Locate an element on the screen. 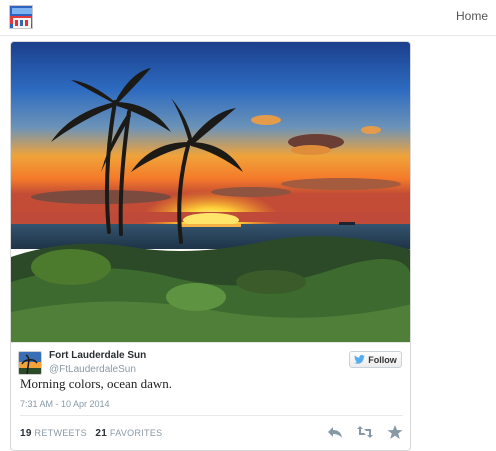  author-avatar is located at coordinates (30, 363).